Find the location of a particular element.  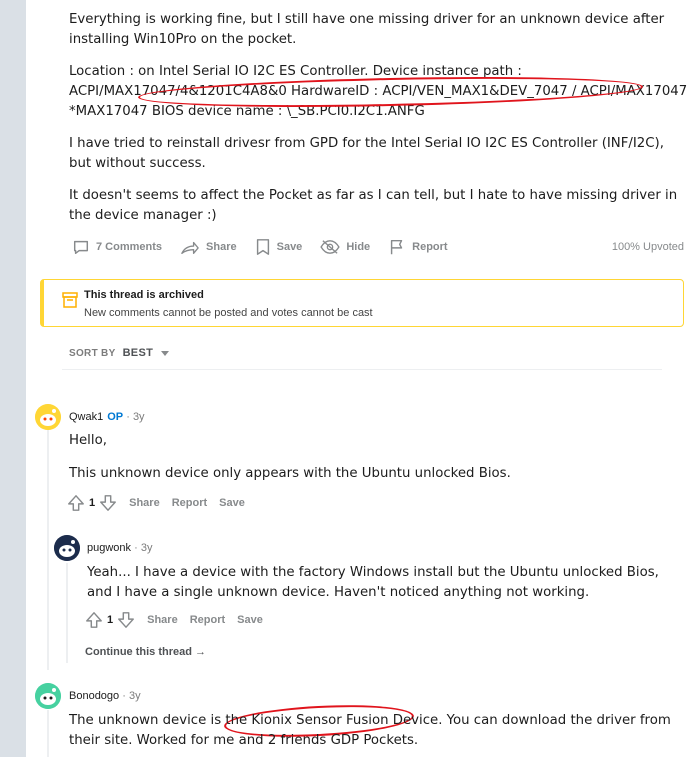

op-badge: OP is located at coordinates (115, 417).